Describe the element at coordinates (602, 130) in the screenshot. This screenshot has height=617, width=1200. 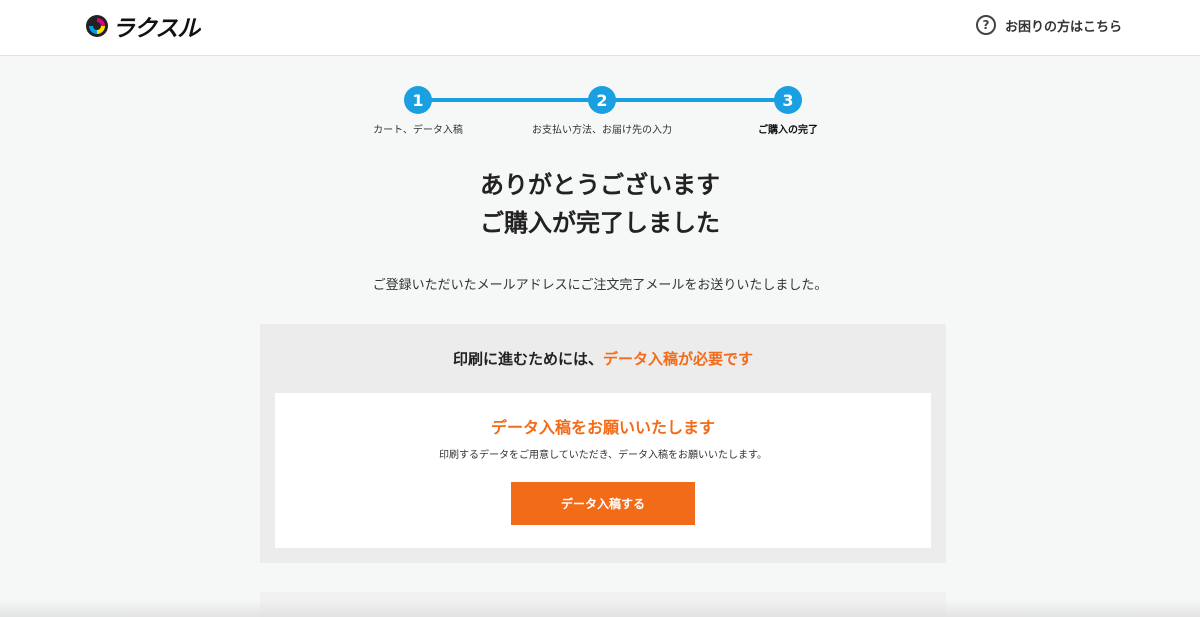
I see `step-label: お支払い方法、お届け先の入力` at that location.